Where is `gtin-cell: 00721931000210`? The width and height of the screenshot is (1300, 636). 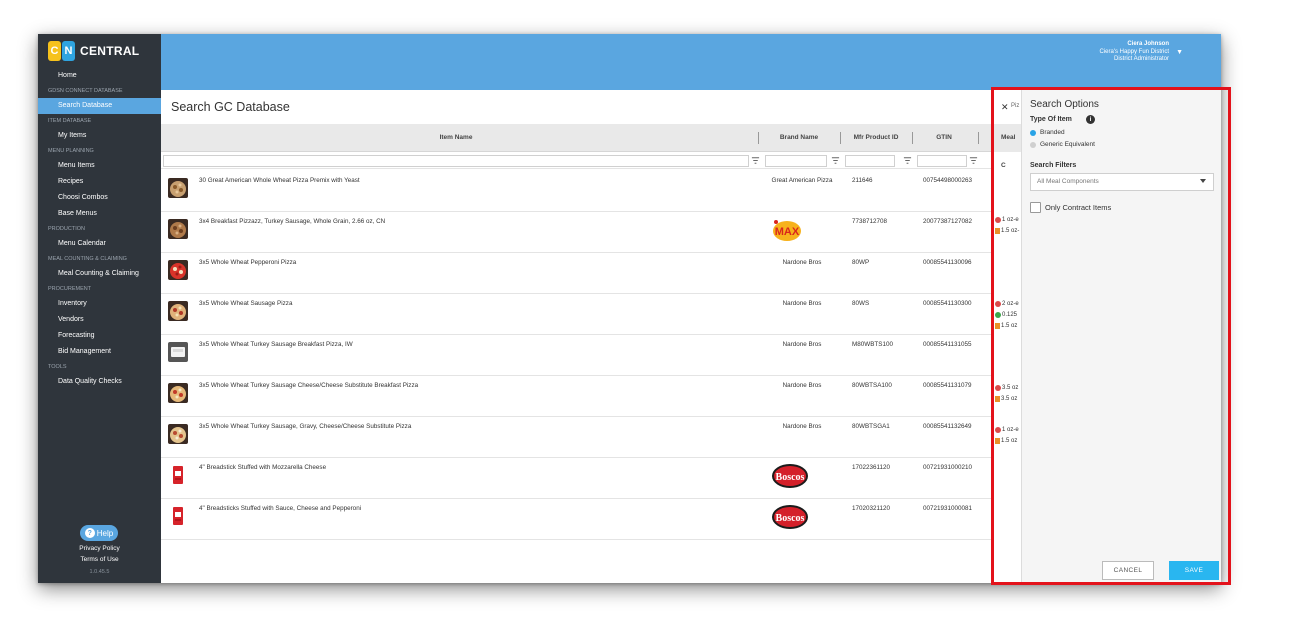 gtin-cell: 00721931000210 is located at coordinates (948, 467).